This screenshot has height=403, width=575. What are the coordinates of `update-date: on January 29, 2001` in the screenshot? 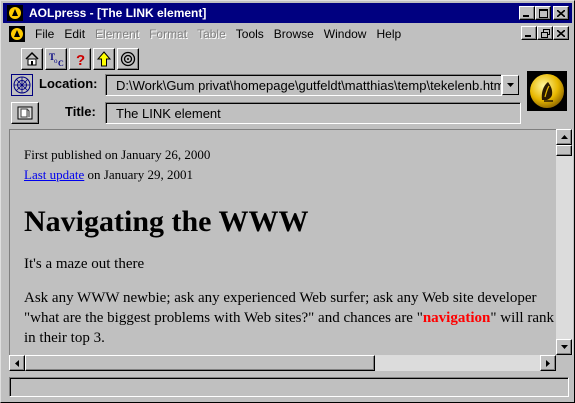 It's located at (138, 174).